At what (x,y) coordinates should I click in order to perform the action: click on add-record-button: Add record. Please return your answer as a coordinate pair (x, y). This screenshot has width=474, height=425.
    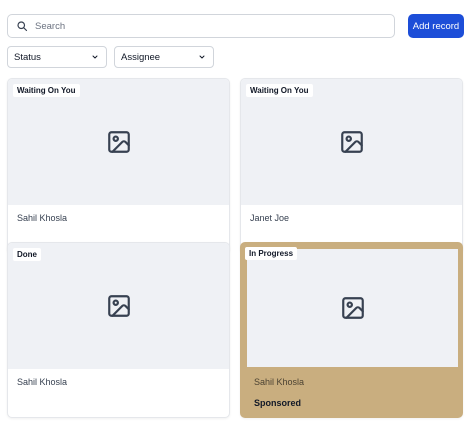
    Looking at the image, I should click on (436, 26).